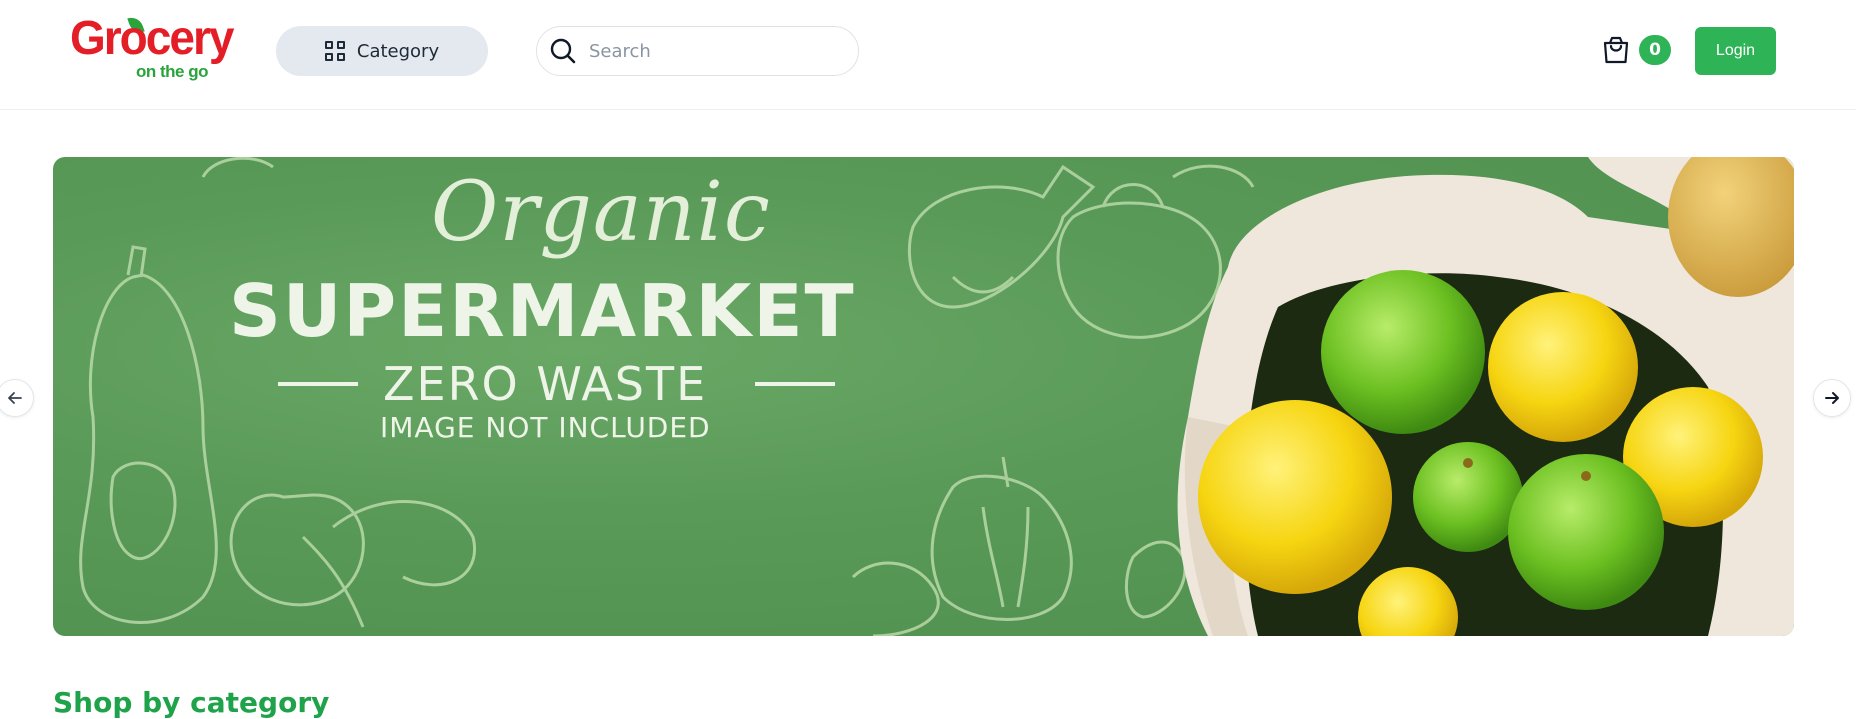 This screenshot has width=1856, height=719. What do you see at coordinates (334, 51) in the screenshot?
I see `grid-icon` at bounding box center [334, 51].